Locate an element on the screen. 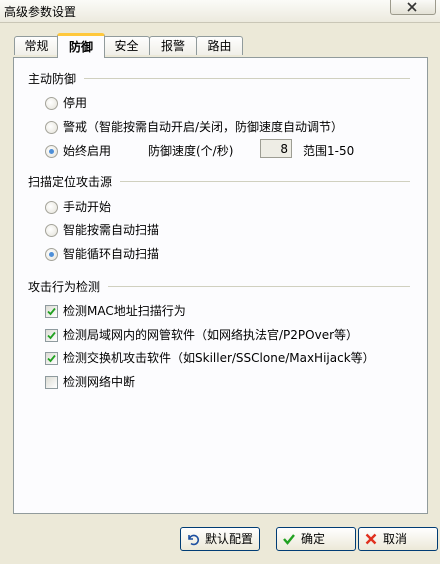 This screenshot has width=440, height=564. option-label: 智能按需自动扫描 is located at coordinates (111, 230).